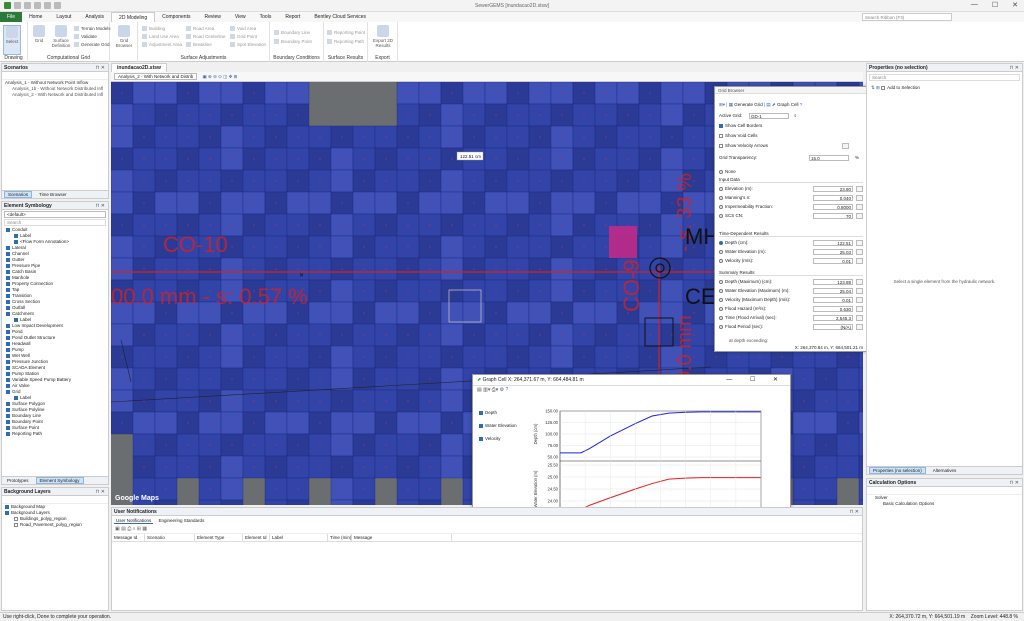 The width and height of the screenshot is (1024, 621). What do you see at coordinates (944, 77) in the screenshot?
I see `properties-search-input: Search` at bounding box center [944, 77].